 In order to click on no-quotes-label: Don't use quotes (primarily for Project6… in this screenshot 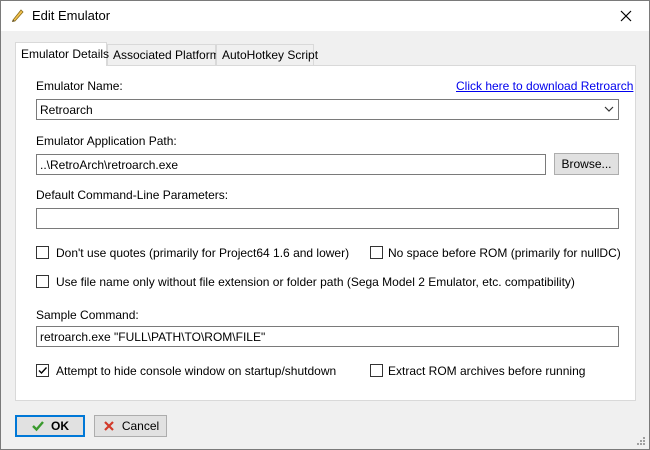, I will do `click(203, 253)`.